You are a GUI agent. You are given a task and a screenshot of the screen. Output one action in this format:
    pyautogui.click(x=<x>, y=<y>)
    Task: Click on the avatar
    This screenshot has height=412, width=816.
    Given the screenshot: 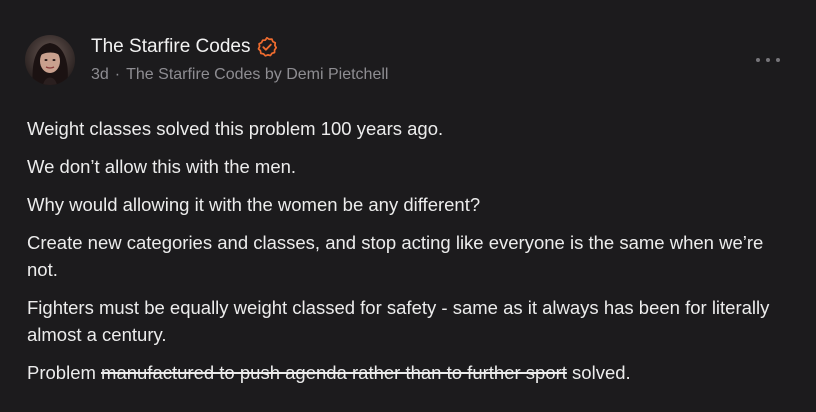 What is the action you would take?
    pyautogui.click(x=50, y=60)
    